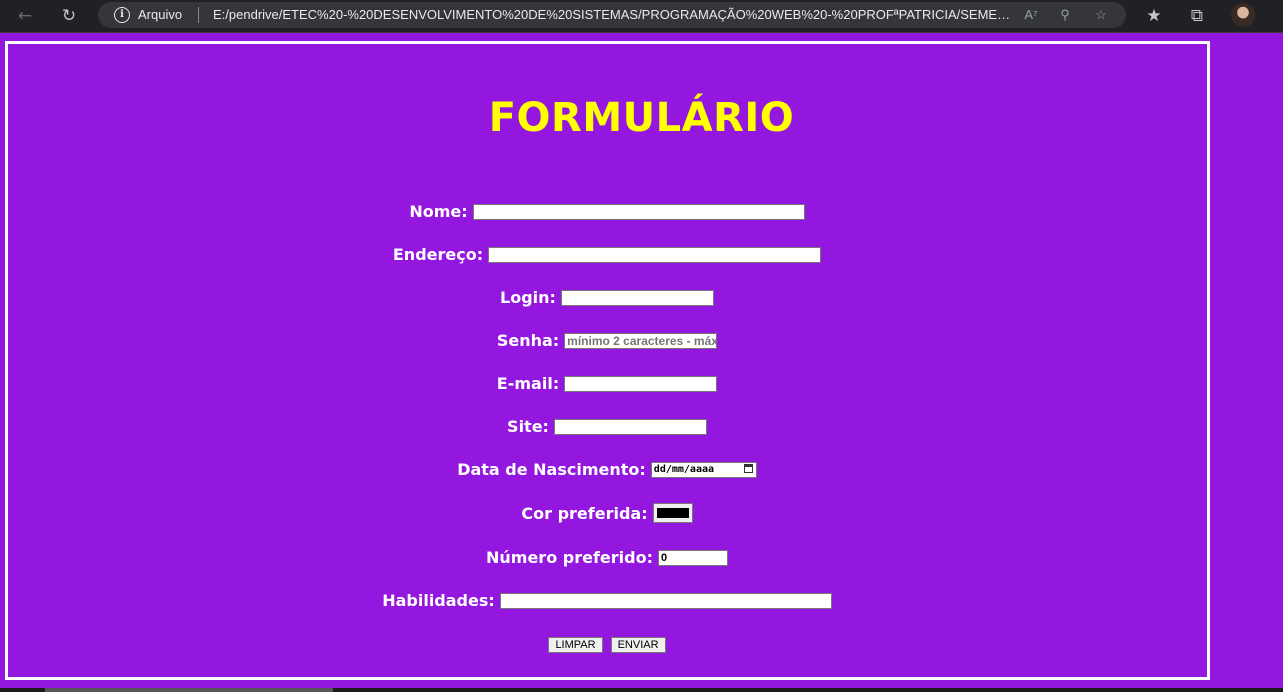  I want to click on button-row: LIMPAR ENVIAR, so click(607, 645).